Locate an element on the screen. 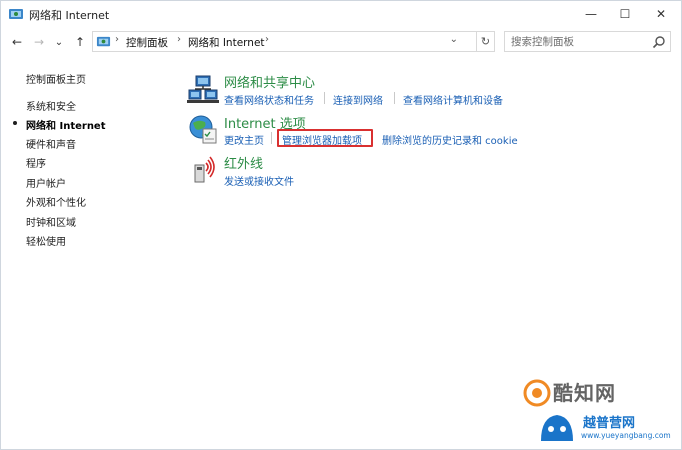 The width and height of the screenshot is (682, 450). sidebar-item-user-accounts: 用户帐户 is located at coordinates (46, 182).